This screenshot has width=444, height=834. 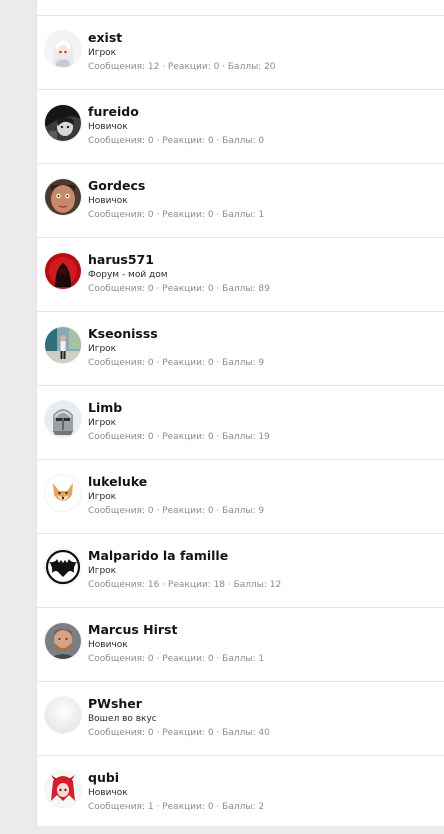 I want to click on anime-white-hair-avatar-icon, so click(x=63, y=49).